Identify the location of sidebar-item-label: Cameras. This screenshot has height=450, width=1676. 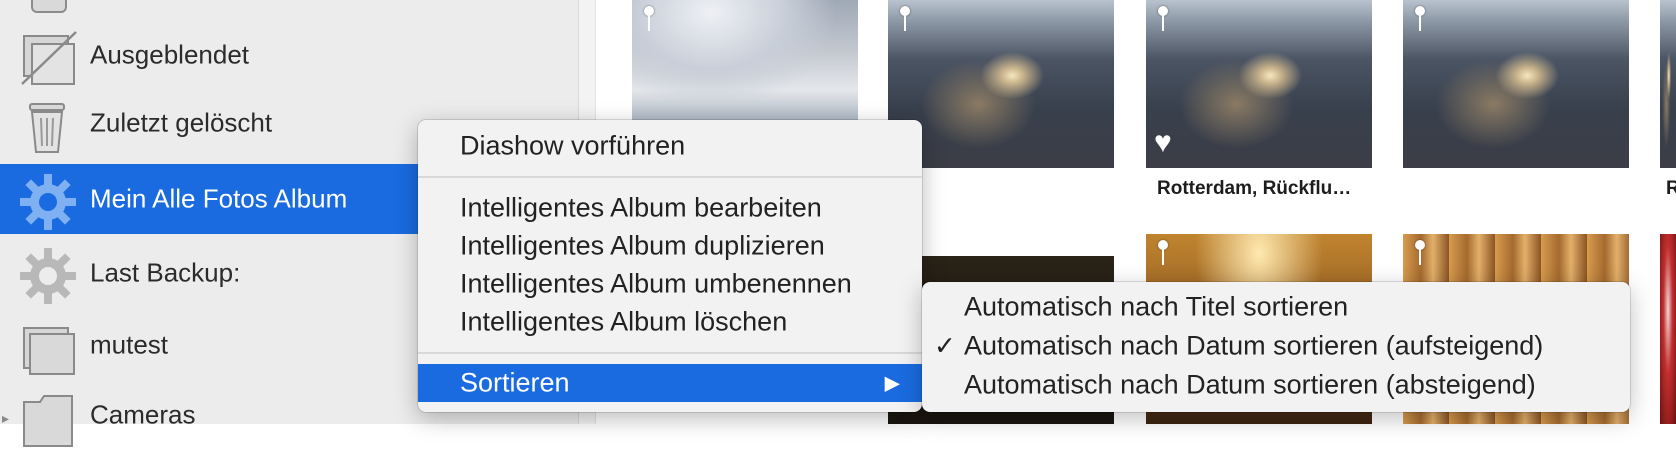
(143, 414).